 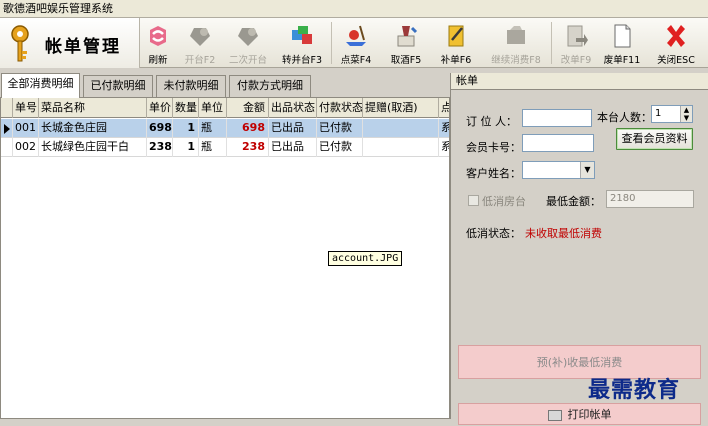 What do you see at coordinates (654, 139) in the screenshot?
I see `view-member-button: 查看会员资料` at bounding box center [654, 139].